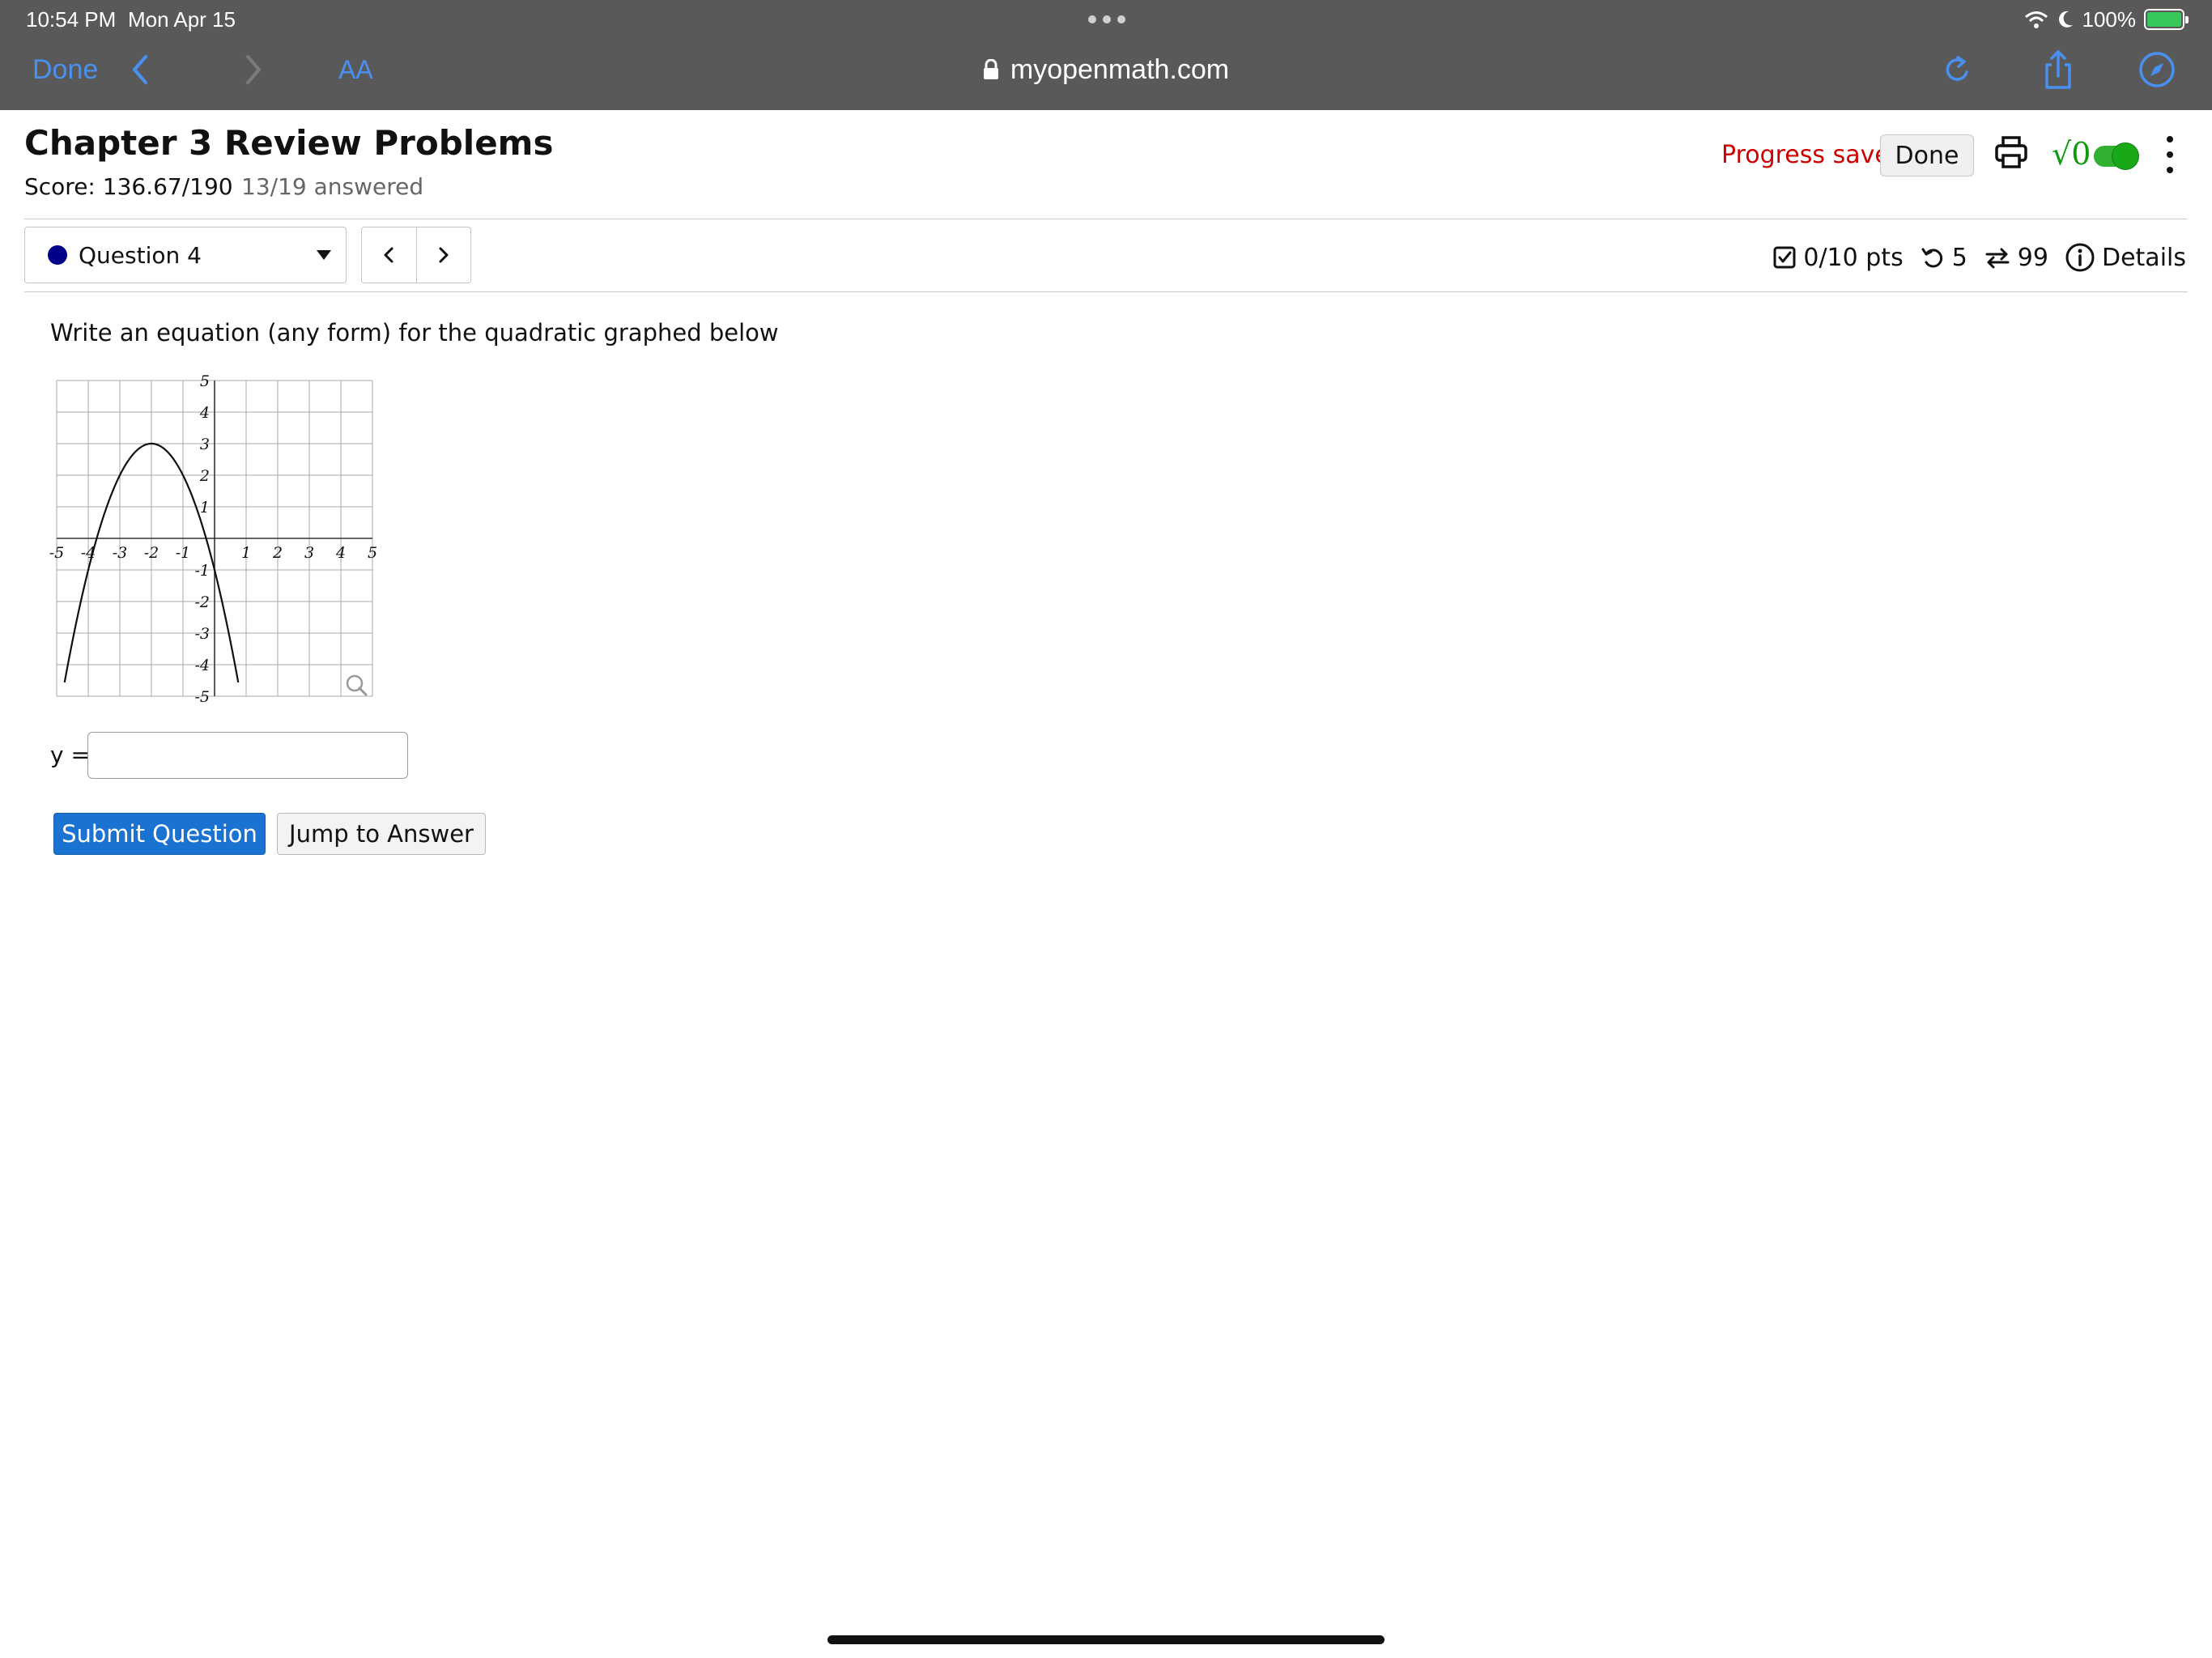 This screenshot has height=1658, width=2212. Describe the element at coordinates (2065, 19) in the screenshot. I see `moon-icon` at that location.